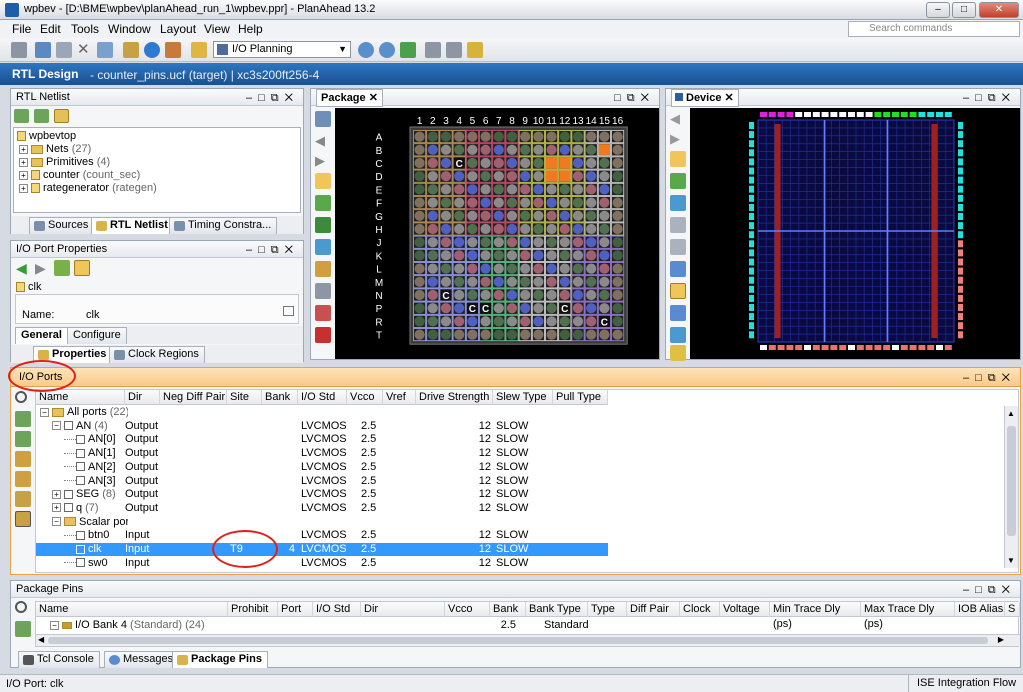 This screenshot has height=692, width=1023. I want to click on table-row: AN[2]OutputLVCMOS252.512SLOW, so click(322, 467).